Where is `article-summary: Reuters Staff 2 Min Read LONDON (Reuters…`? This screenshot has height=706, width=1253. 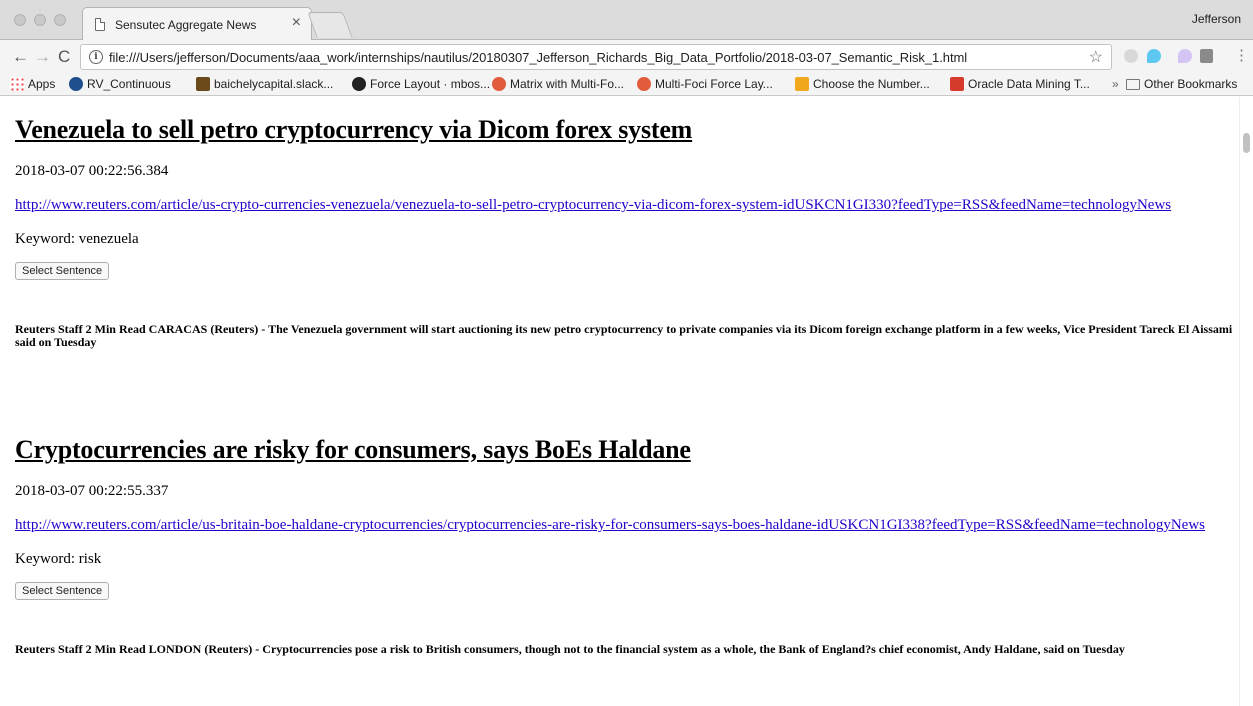
article-summary: Reuters Staff 2 Min Read LONDON (Reuters… is located at coordinates (570, 649).